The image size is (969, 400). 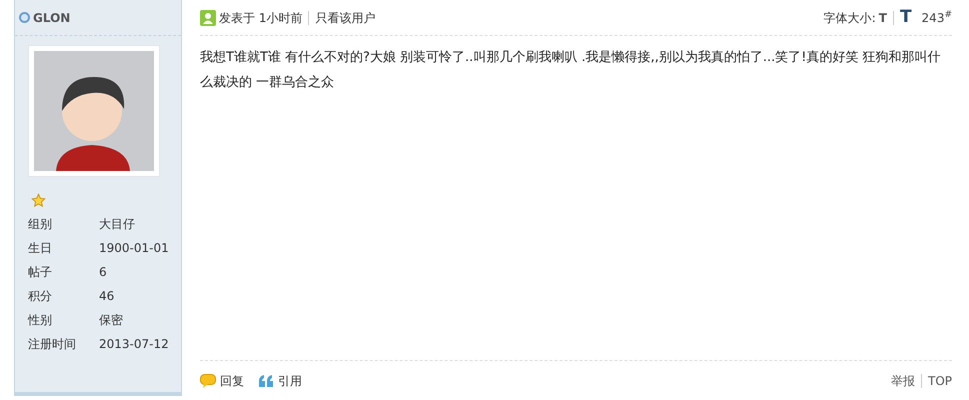 What do you see at coordinates (40, 248) in the screenshot?
I see `profile-label: 生日` at bounding box center [40, 248].